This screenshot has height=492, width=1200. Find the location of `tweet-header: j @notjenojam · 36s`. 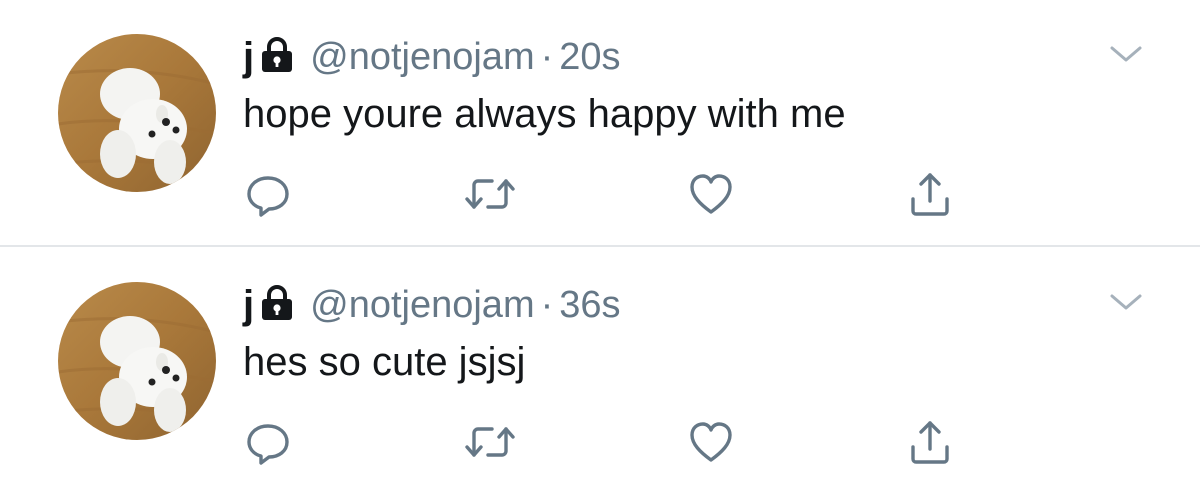

tweet-header: j @notjenojam · 36s is located at coordinates (432, 305).